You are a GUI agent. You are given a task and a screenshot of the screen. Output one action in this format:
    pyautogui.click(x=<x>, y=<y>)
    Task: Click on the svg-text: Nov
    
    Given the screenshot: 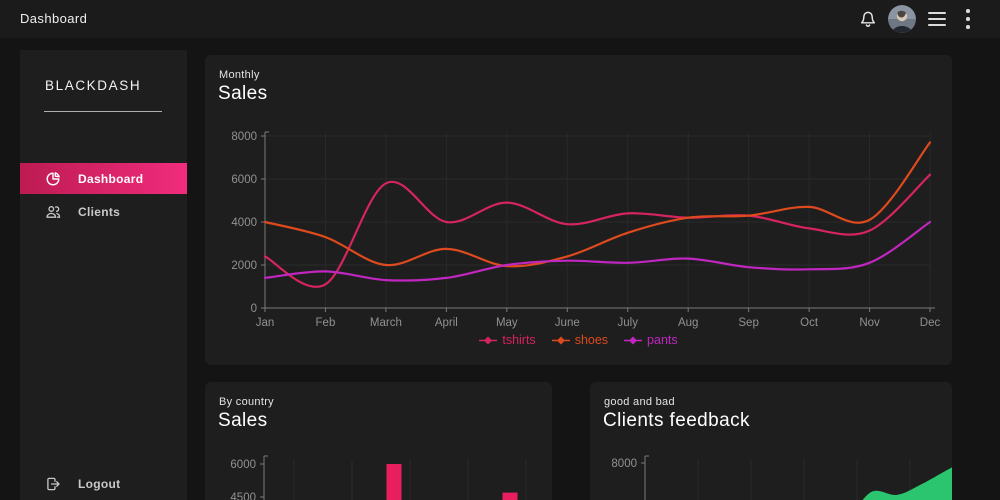 What is the action you would take?
    pyautogui.click(x=869, y=323)
    